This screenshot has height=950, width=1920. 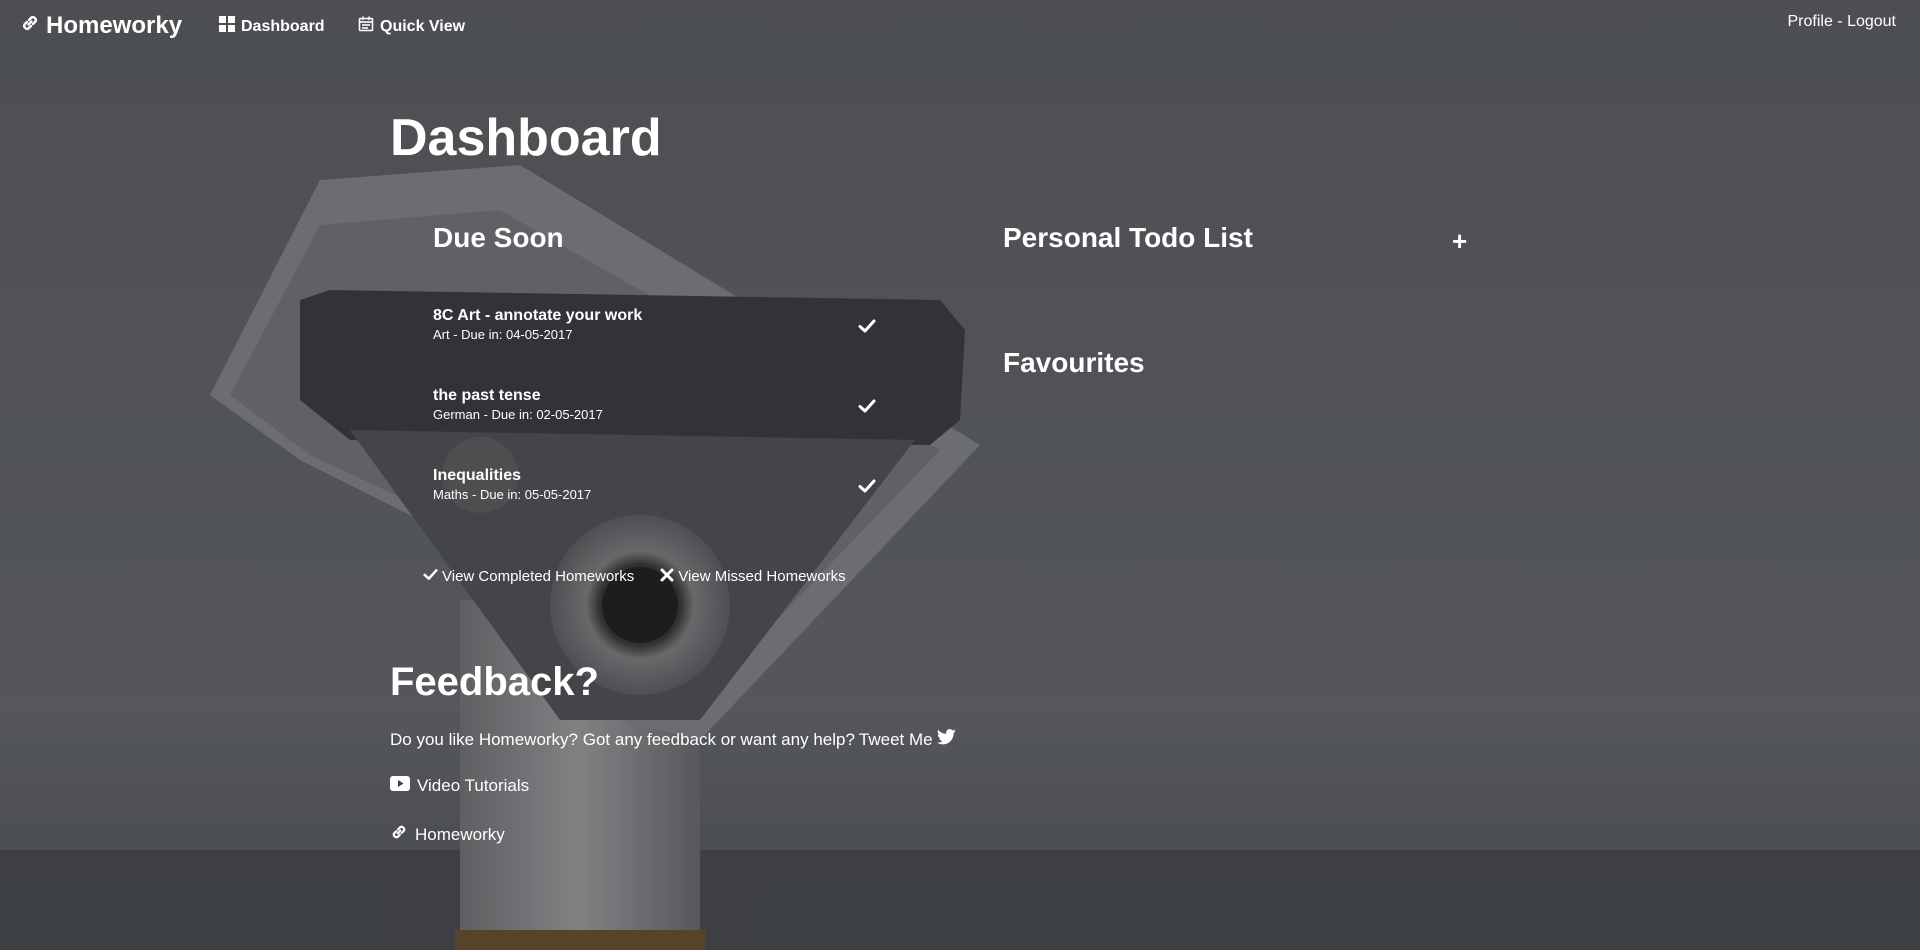 What do you see at coordinates (400, 786) in the screenshot?
I see `youtube-icon` at bounding box center [400, 786].